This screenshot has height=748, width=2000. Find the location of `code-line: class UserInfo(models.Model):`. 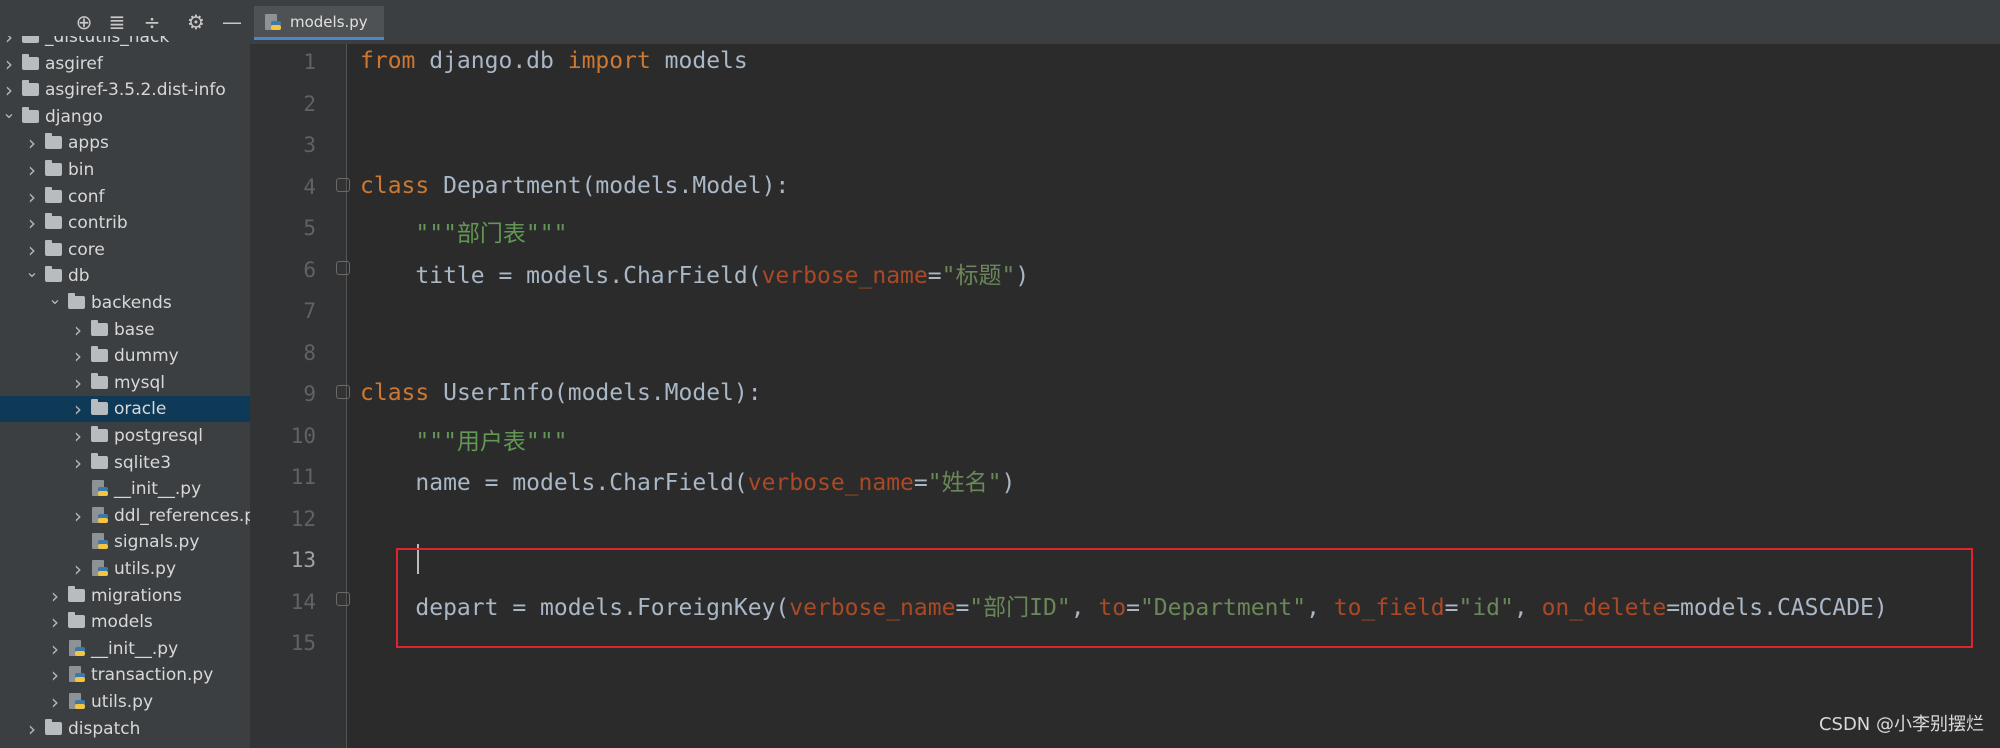

code-line: class UserInfo(models.Model): is located at coordinates (561, 393).